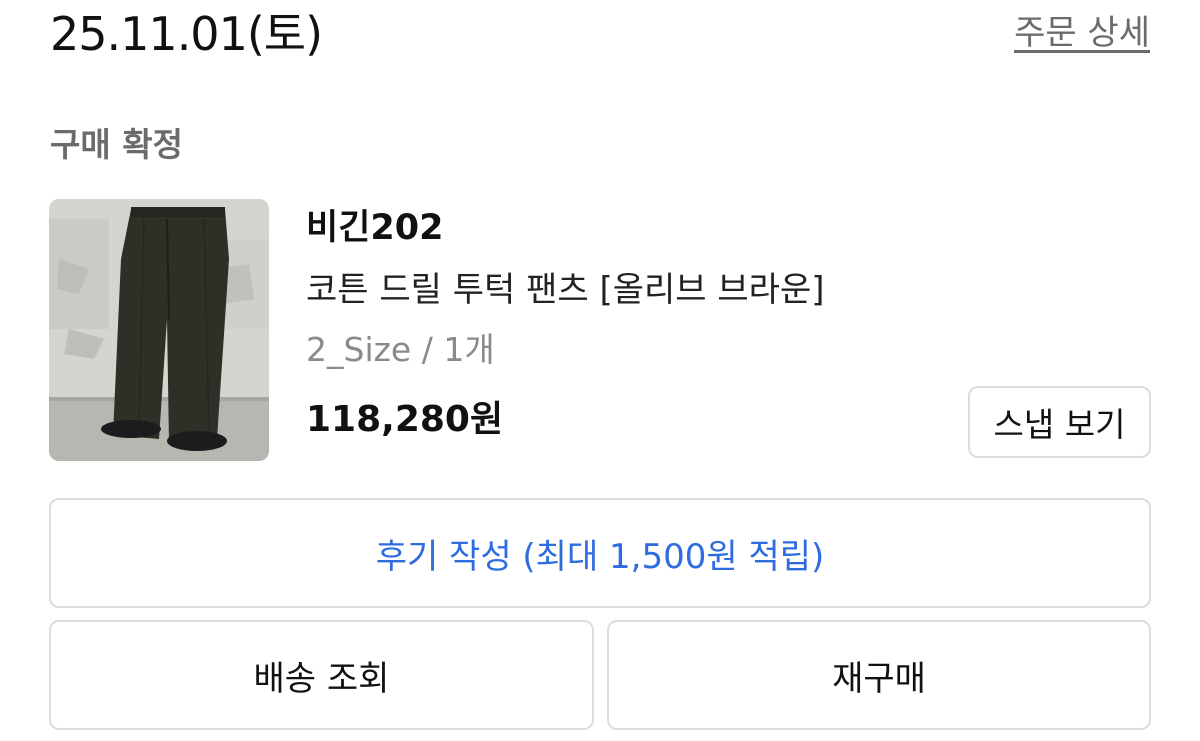 The width and height of the screenshot is (1200, 741). What do you see at coordinates (321, 675) in the screenshot?
I see `track-delivery-button: 배송 조회` at bounding box center [321, 675].